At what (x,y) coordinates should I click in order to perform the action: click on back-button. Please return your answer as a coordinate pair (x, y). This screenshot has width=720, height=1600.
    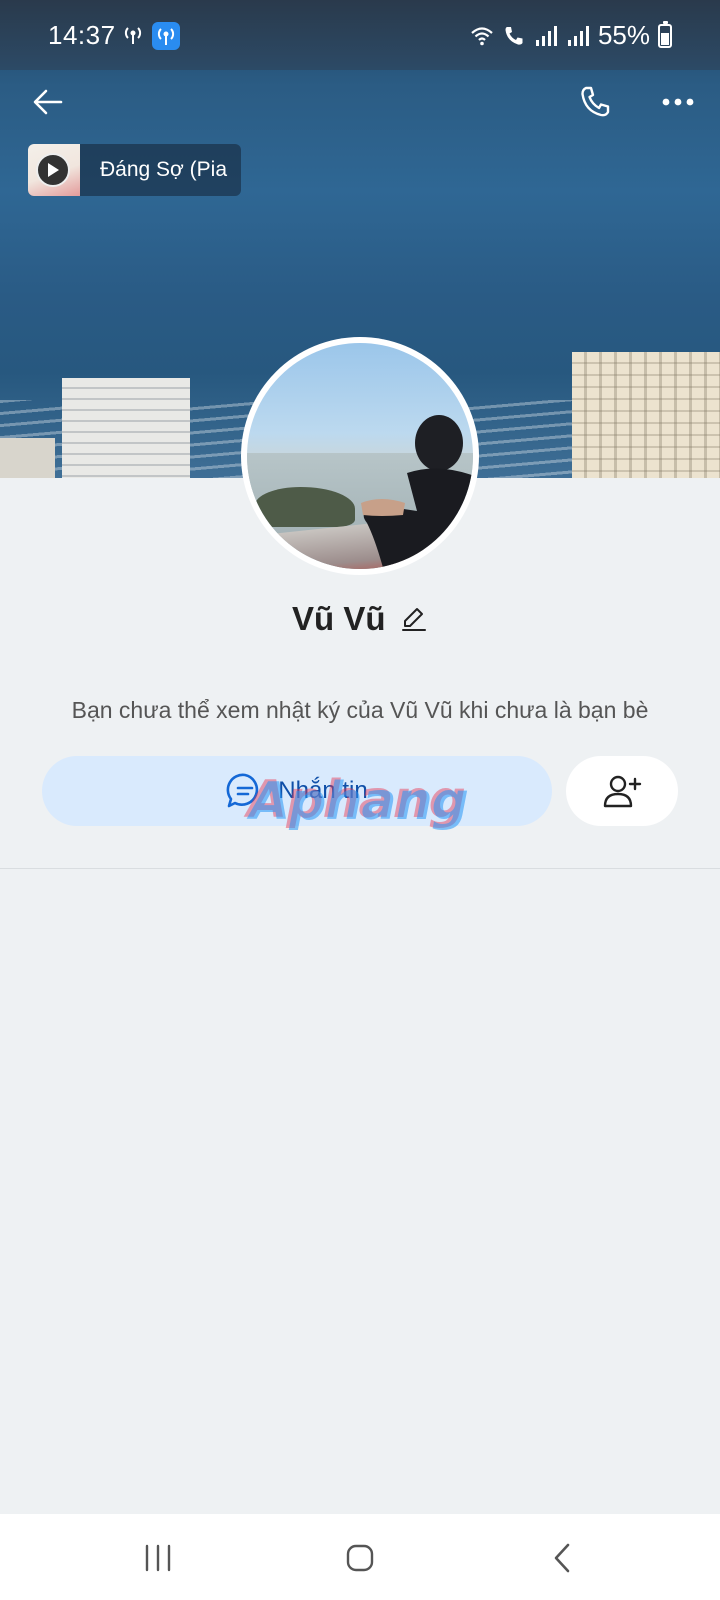
    Looking at the image, I should click on (48, 102).